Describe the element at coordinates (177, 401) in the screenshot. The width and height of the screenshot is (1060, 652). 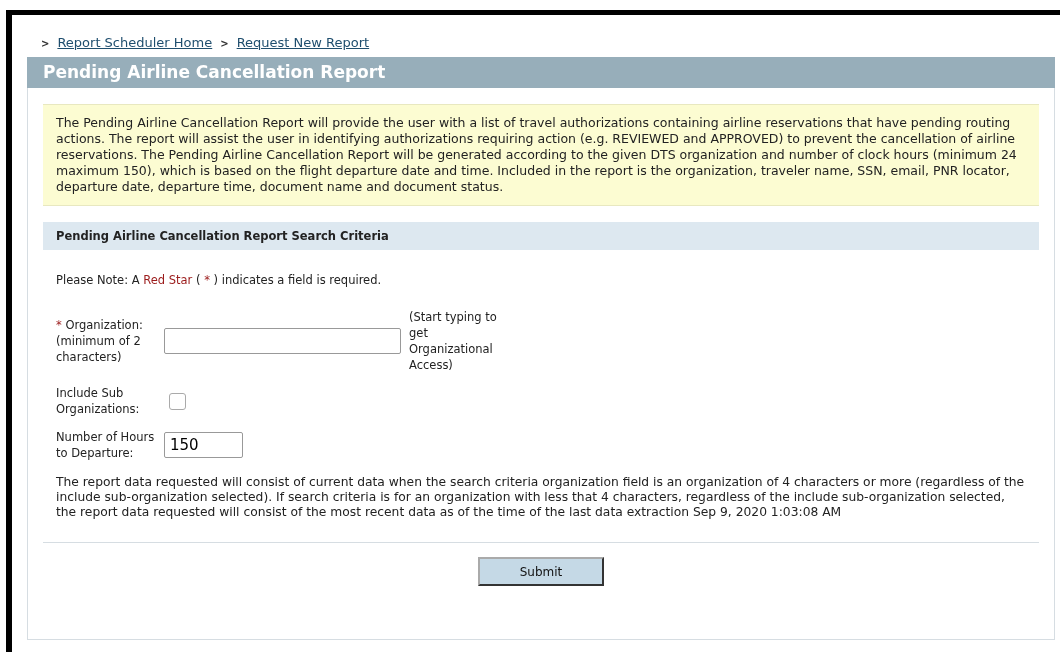
I see `checkbox` at that location.